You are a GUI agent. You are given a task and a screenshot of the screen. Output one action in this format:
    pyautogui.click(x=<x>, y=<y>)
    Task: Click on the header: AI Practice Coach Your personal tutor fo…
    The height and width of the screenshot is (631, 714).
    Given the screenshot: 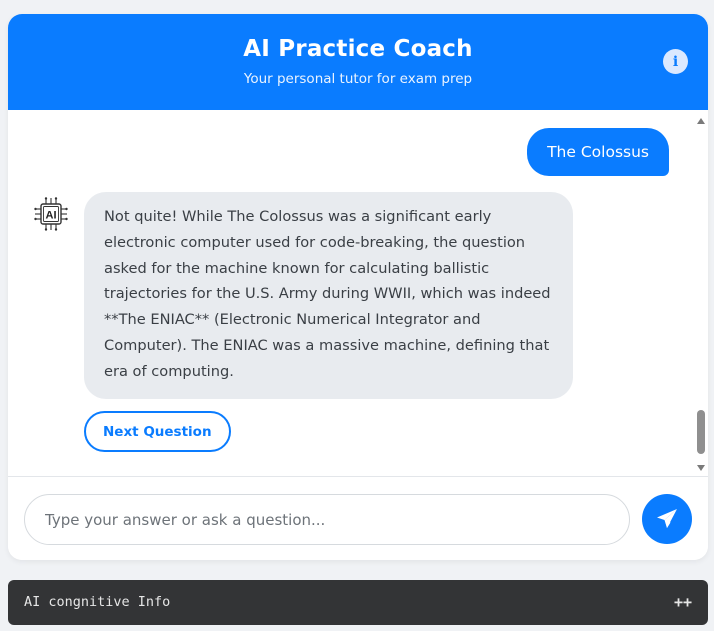 What is the action you would take?
    pyautogui.click(x=358, y=62)
    